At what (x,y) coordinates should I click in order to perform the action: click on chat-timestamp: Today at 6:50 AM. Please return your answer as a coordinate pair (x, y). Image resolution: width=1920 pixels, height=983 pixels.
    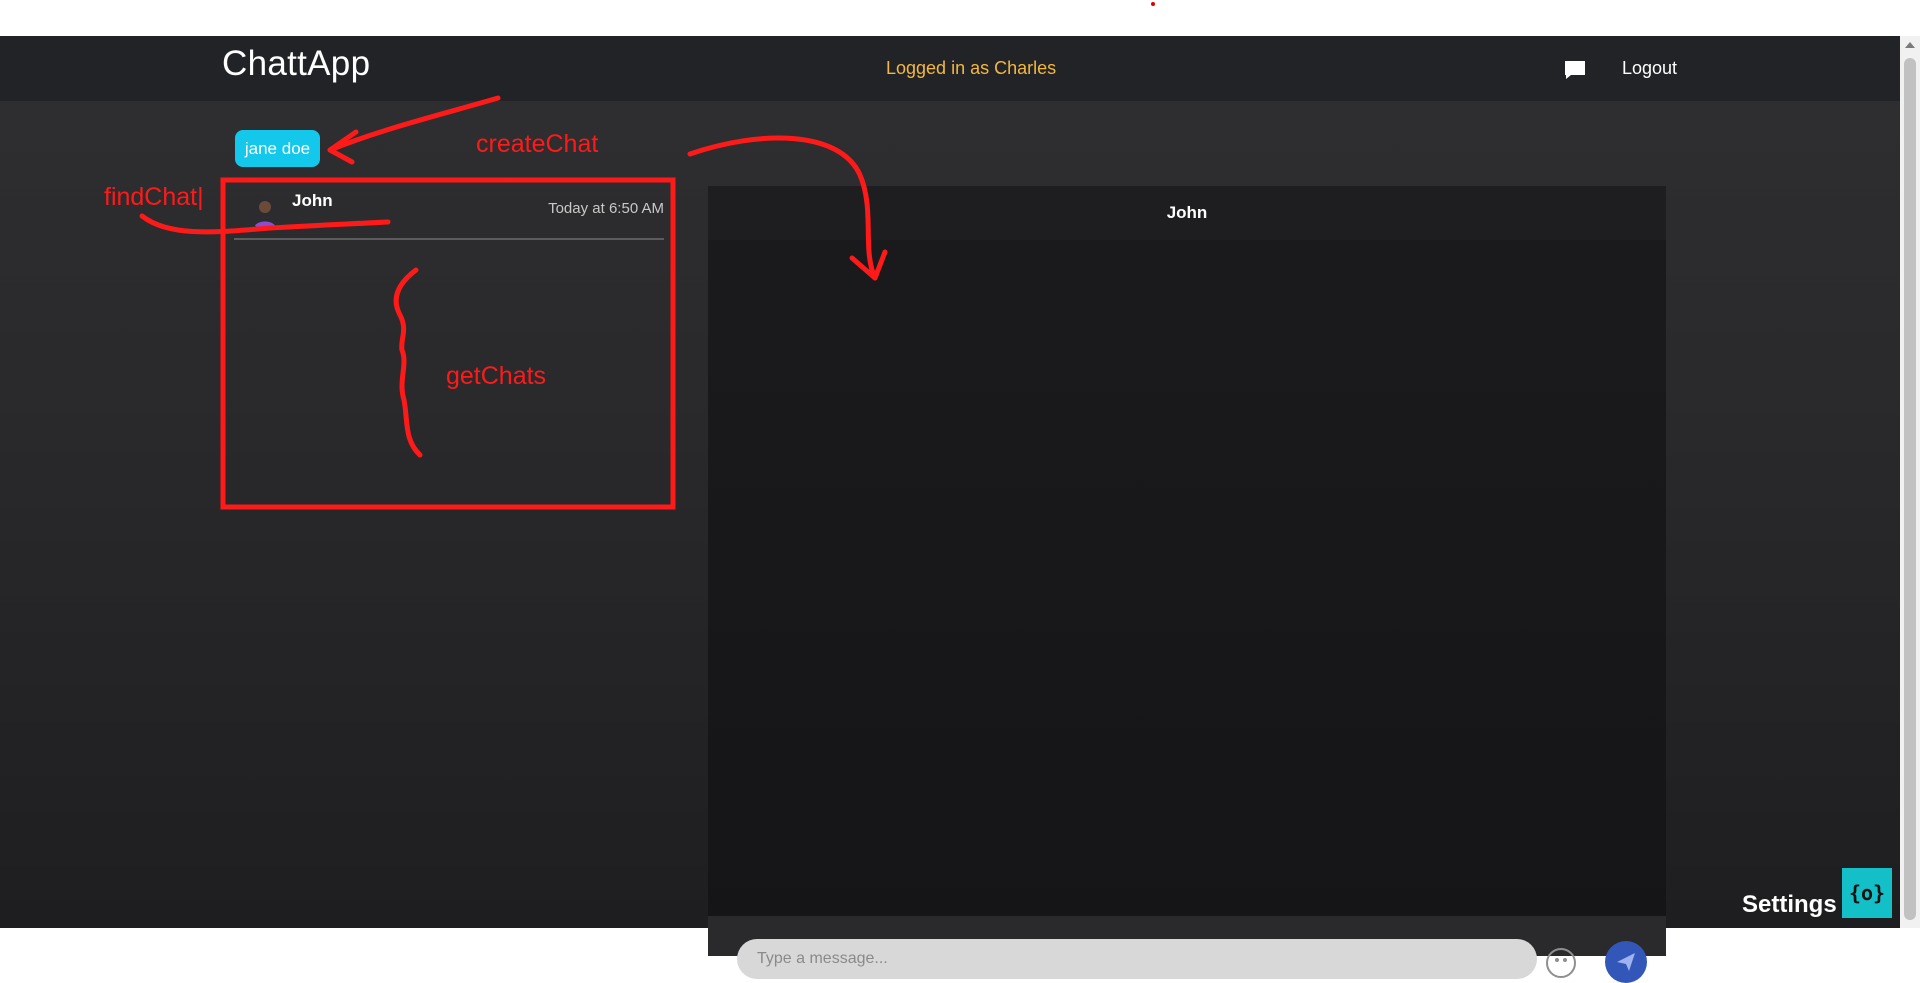
    Looking at the image, I should click on (606, 208).